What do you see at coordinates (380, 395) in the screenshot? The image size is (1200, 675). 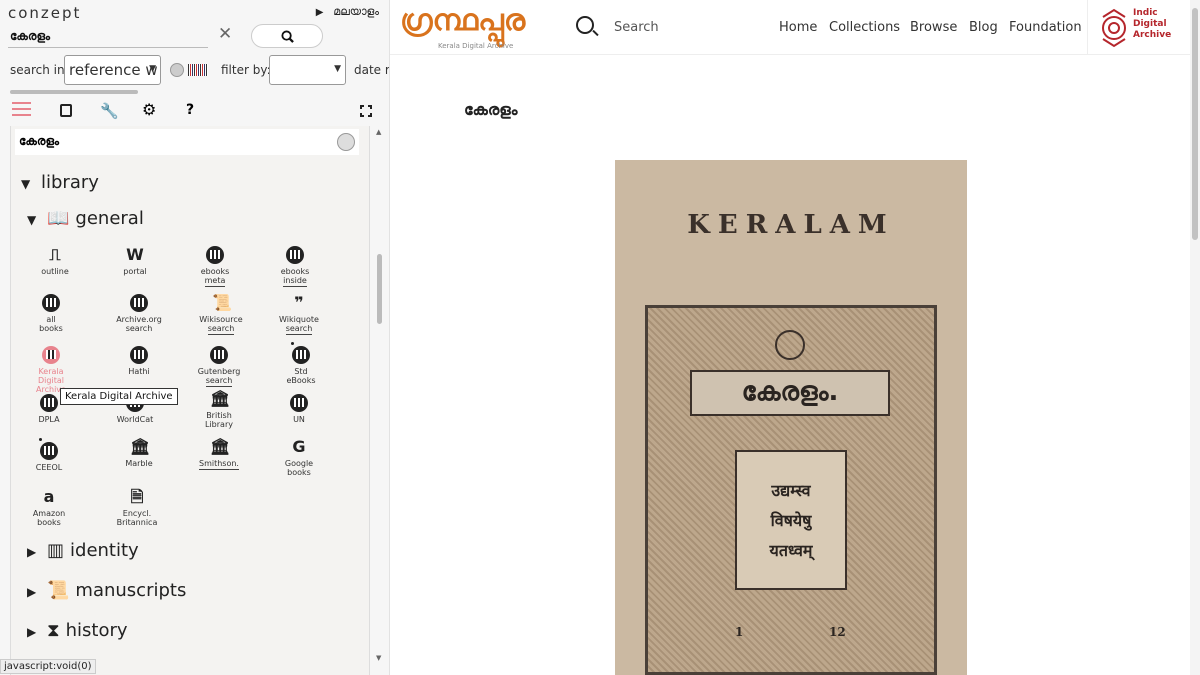 I see `vertical-scrollbar: ▲ ▼` at bounding box center [380, 395].